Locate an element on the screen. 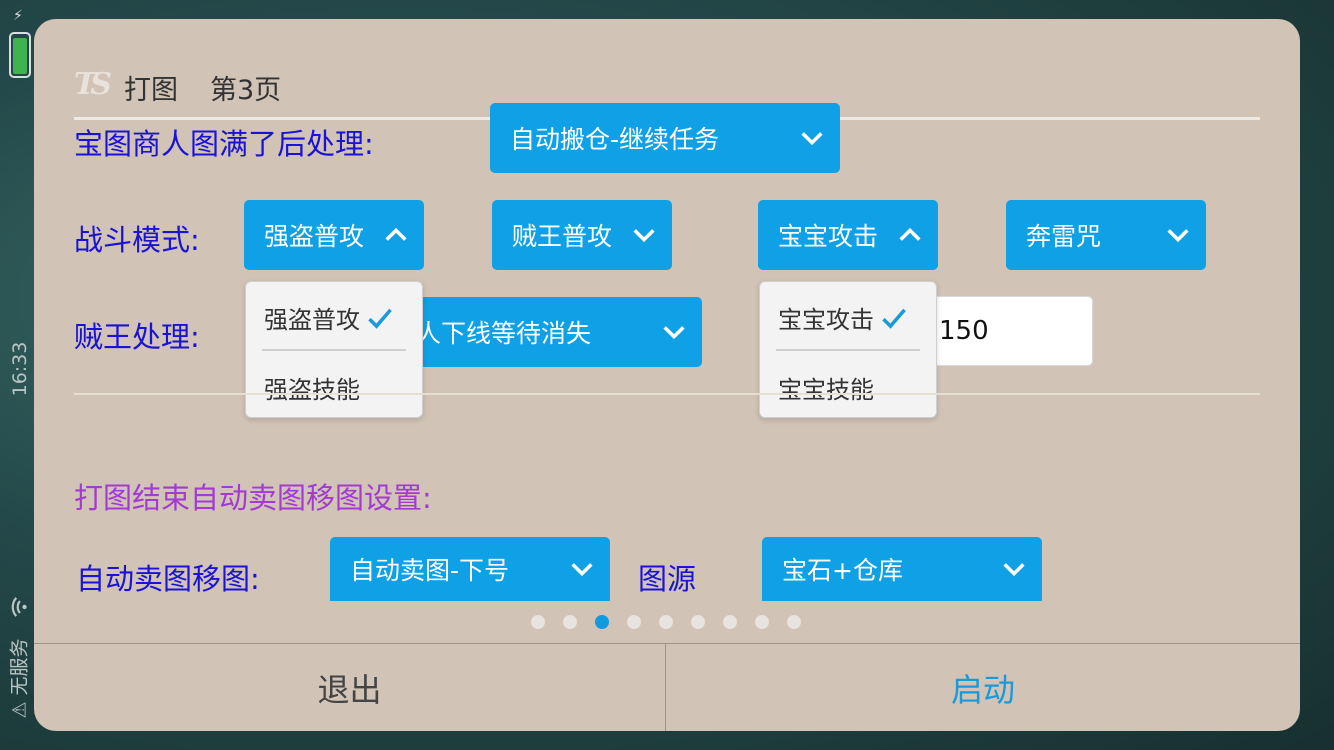 The height and width of the screenshot is (750, 1334). menu-option-1: 宝宝攻击 is located at coordinates (826, 317).